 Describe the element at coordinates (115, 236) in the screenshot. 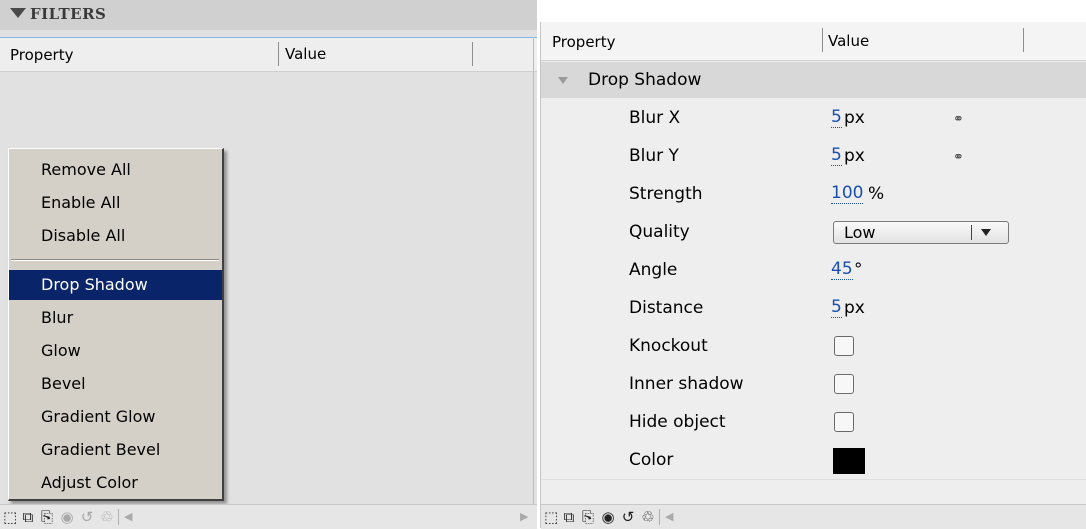

I see `menu-item-disable-all: Disable All` at that location.